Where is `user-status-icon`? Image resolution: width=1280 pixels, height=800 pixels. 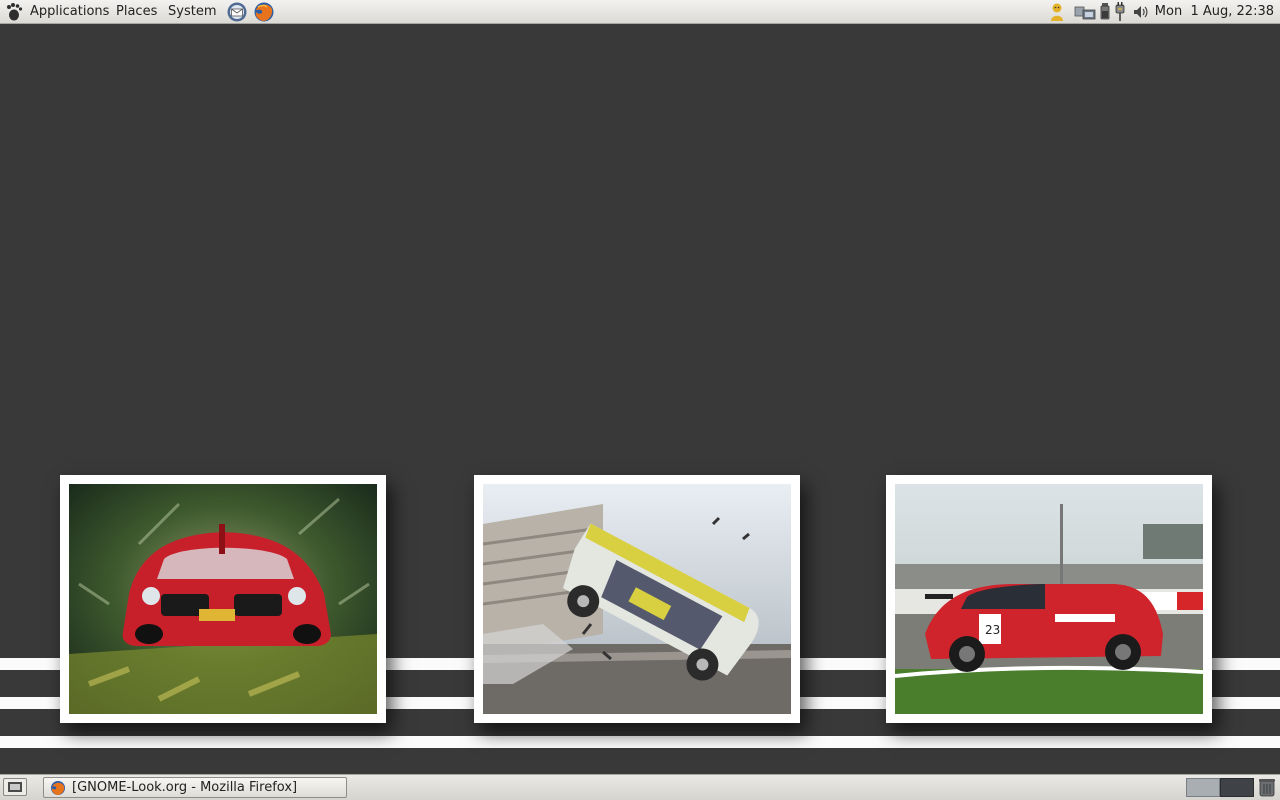 user-status-icon is located at coordinates (1057, 12).